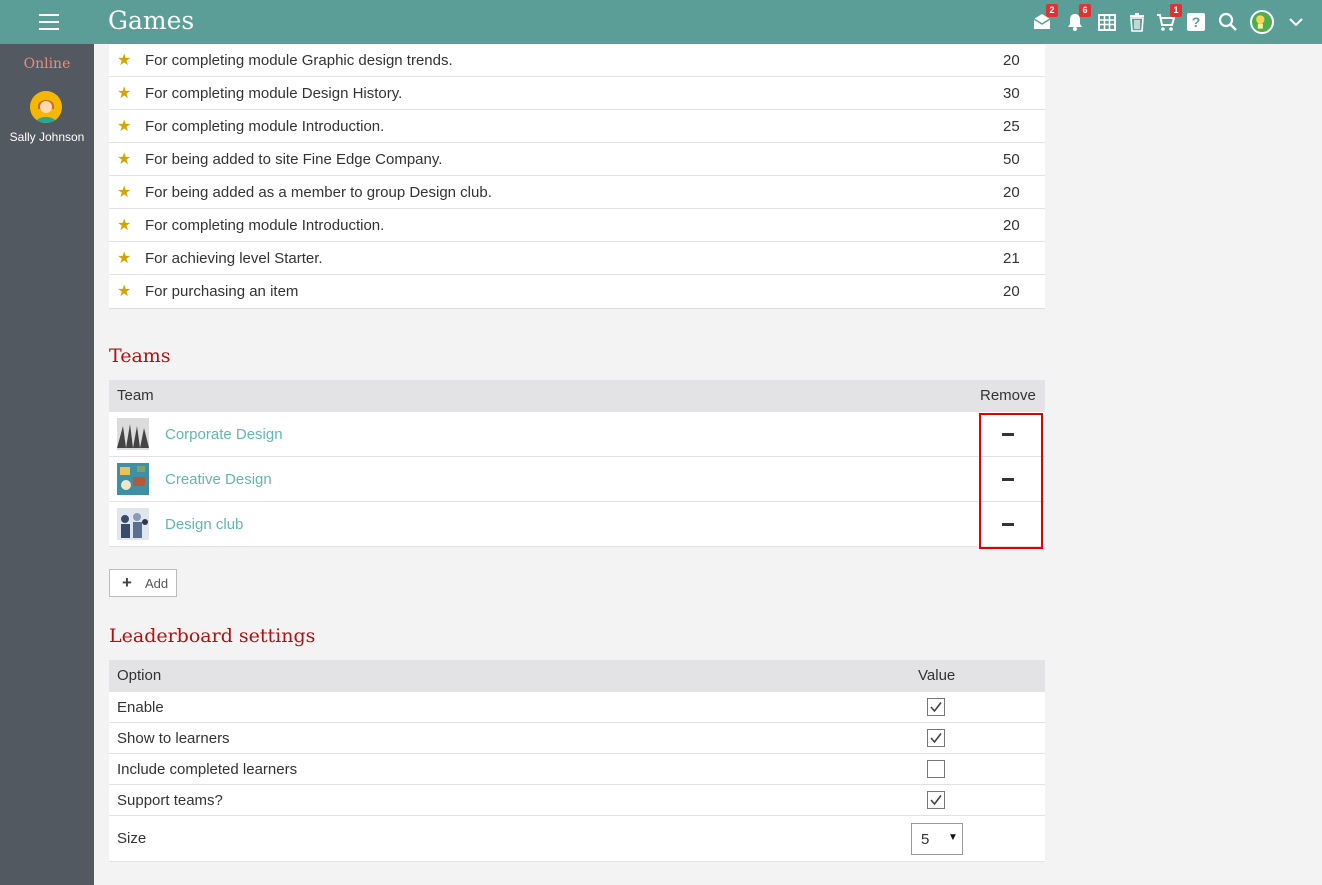 The width and height of the screenshot is (1322, 885). I want to click on sidebar: Online Sally Johnson, so click(47, 464).